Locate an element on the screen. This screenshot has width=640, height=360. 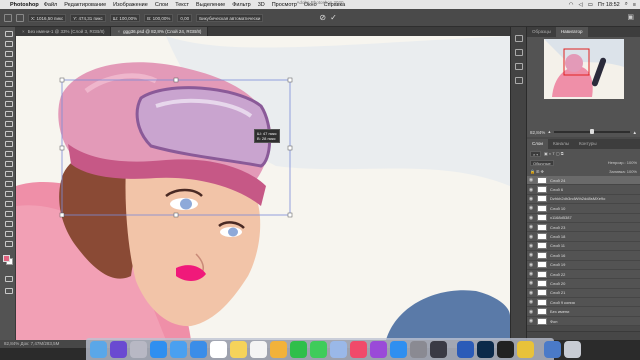
more-tools-icon is located at coordinates (8, 243).